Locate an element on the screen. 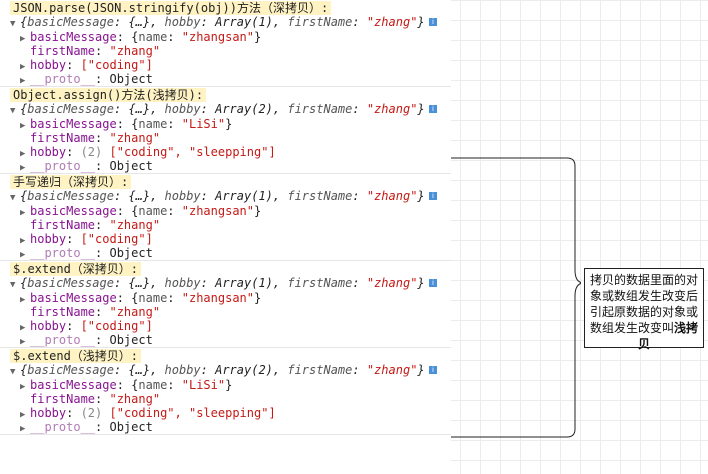  log-title: $.extend（浅拷贝）: is located at coordinates (76, 356).